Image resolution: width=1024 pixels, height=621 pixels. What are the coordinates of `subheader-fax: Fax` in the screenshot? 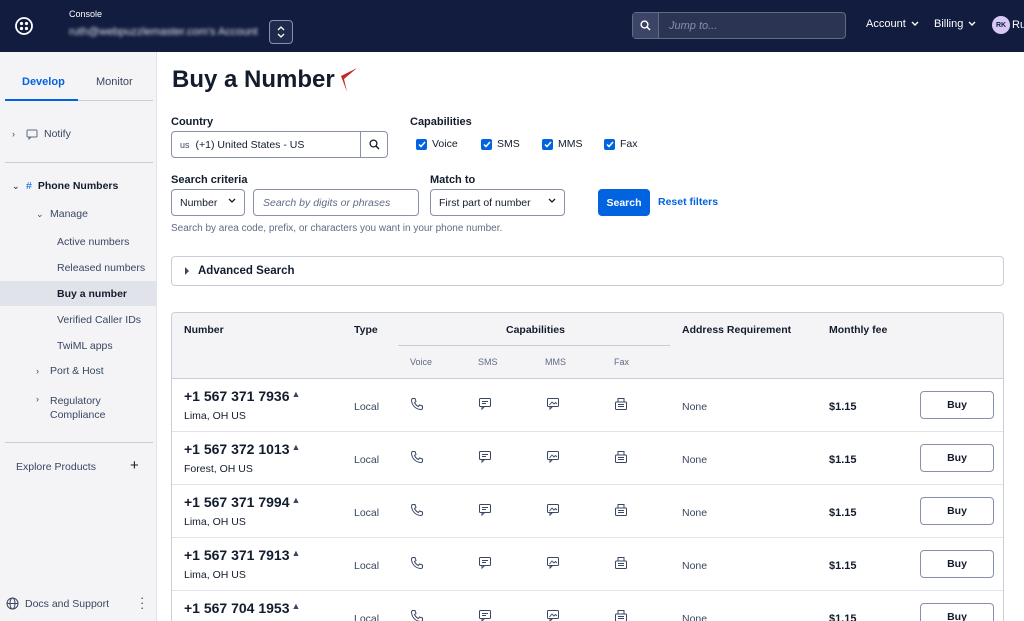 It's located at (622, 362).